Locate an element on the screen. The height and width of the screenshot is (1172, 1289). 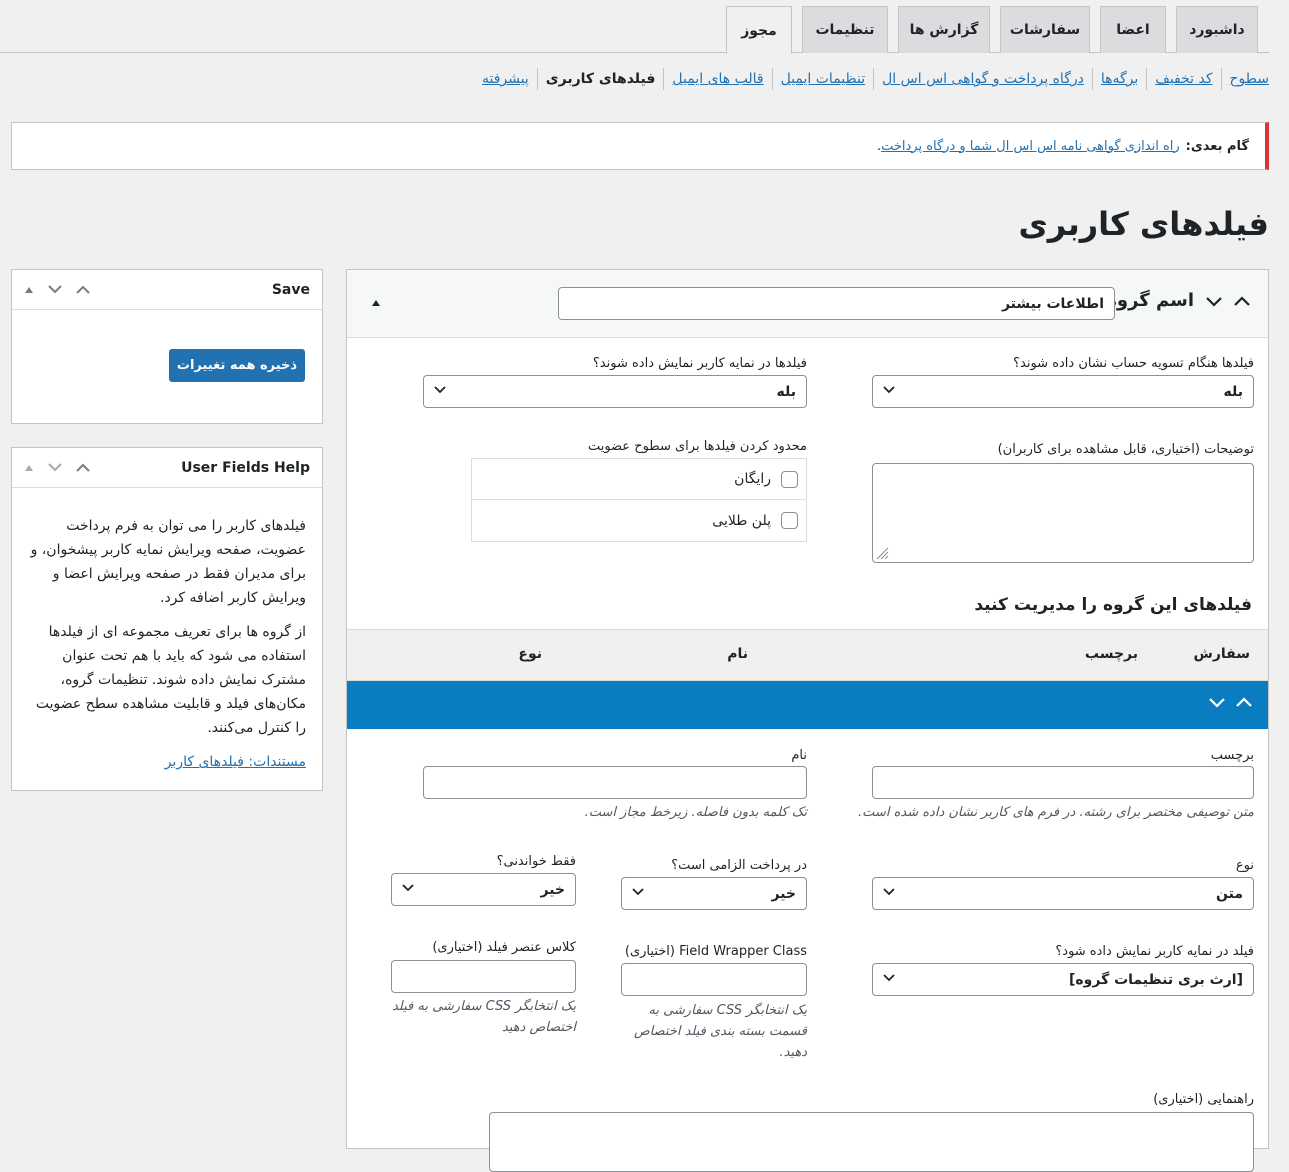
field-required-label: در پرداخت الزامی است؟ is located at coordinates (739, 865).